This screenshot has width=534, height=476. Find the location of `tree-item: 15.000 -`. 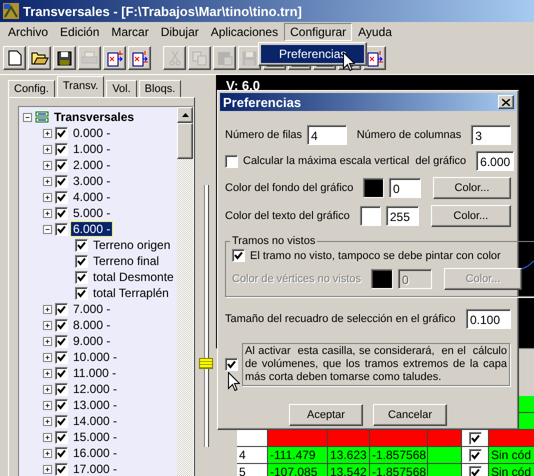

tree-item: 15.000 - is located at coordinates (95, 437).